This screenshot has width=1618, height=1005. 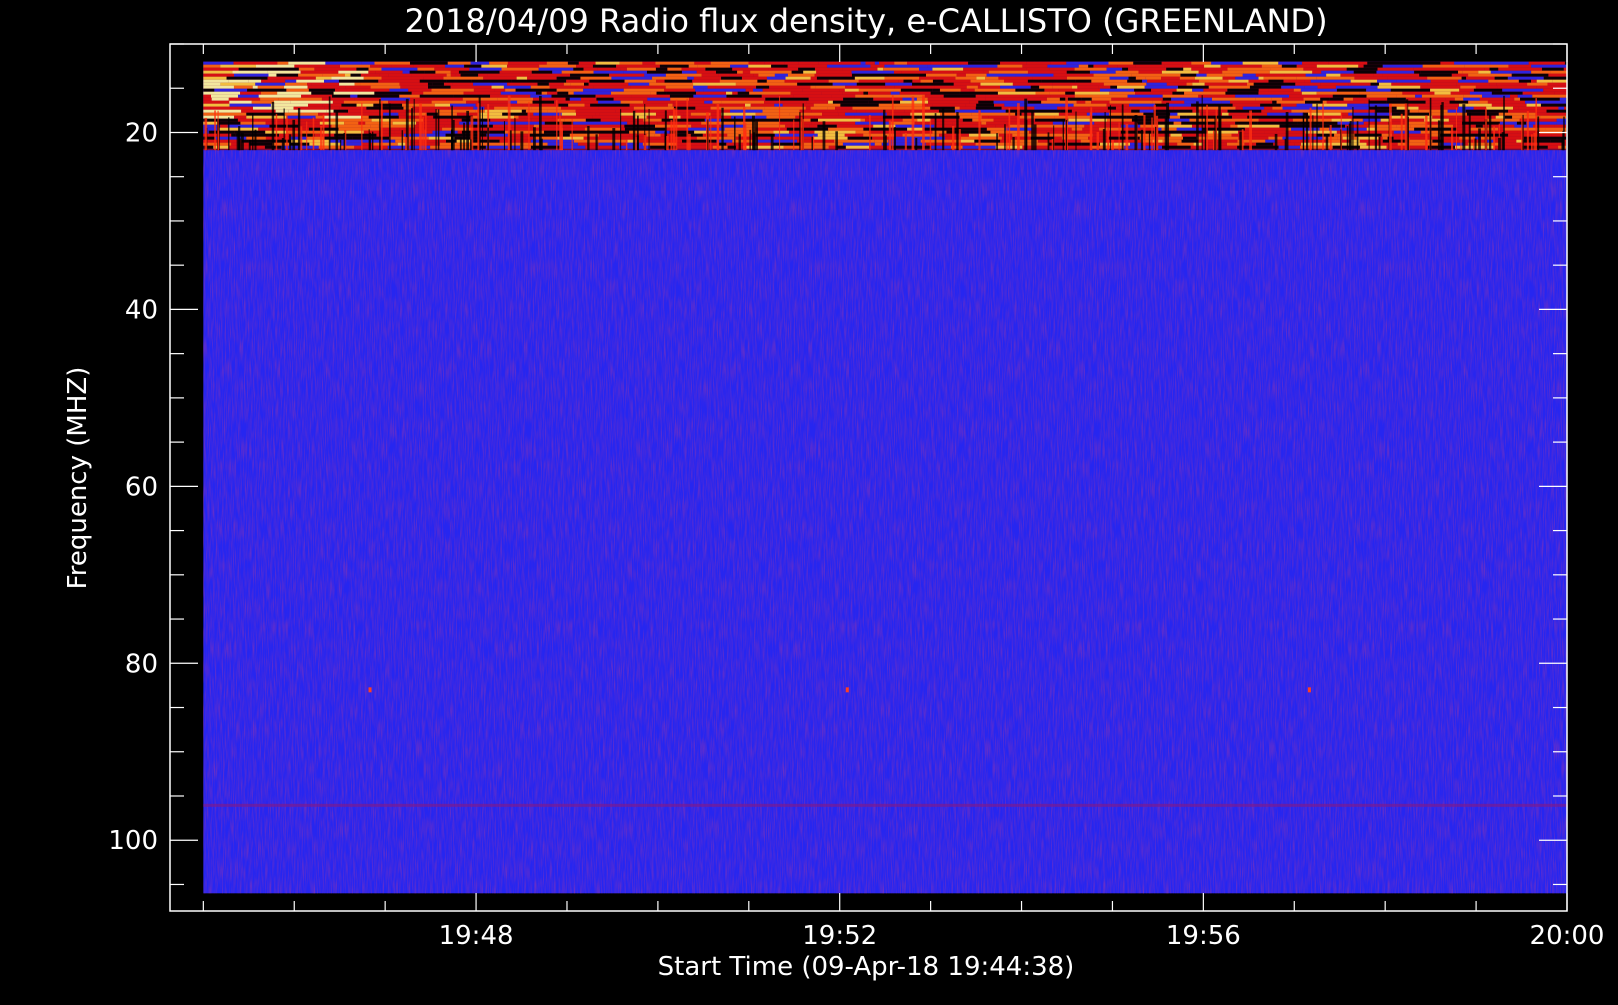 I want to click on noise-line, so click(x=885, y=805).